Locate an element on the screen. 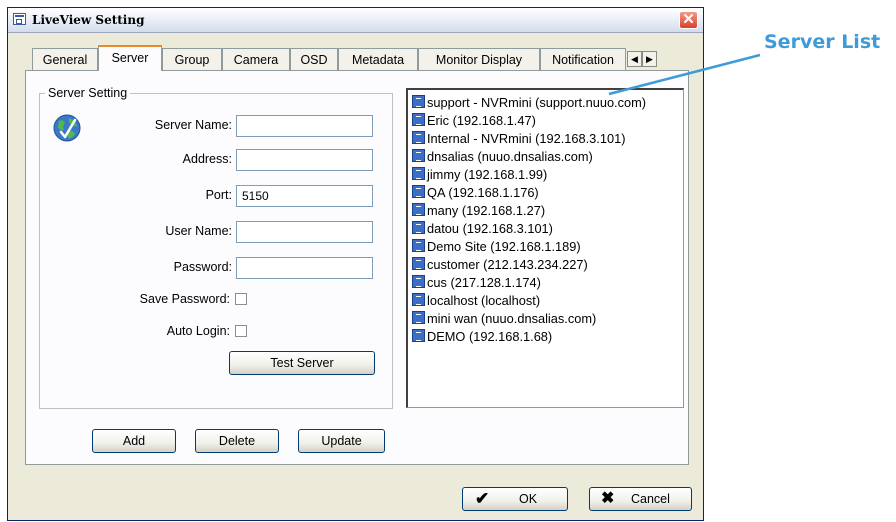 The image size is (896, 522). user-name-input is located at coordinates (304, 232).